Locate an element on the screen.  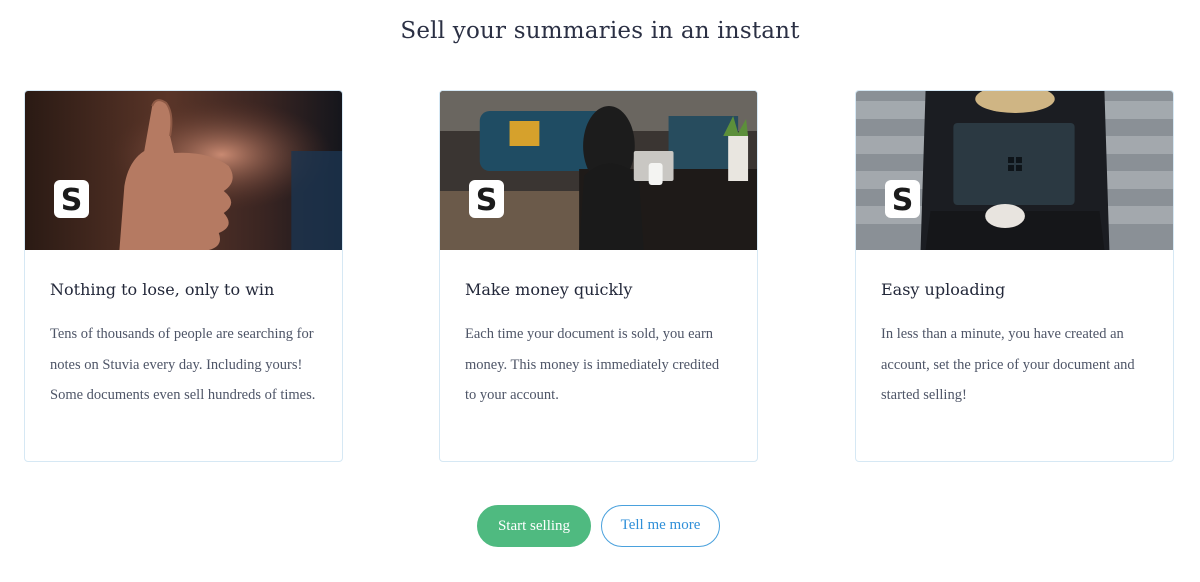
thumbs-up-photo is located at coordinates (183, 170).